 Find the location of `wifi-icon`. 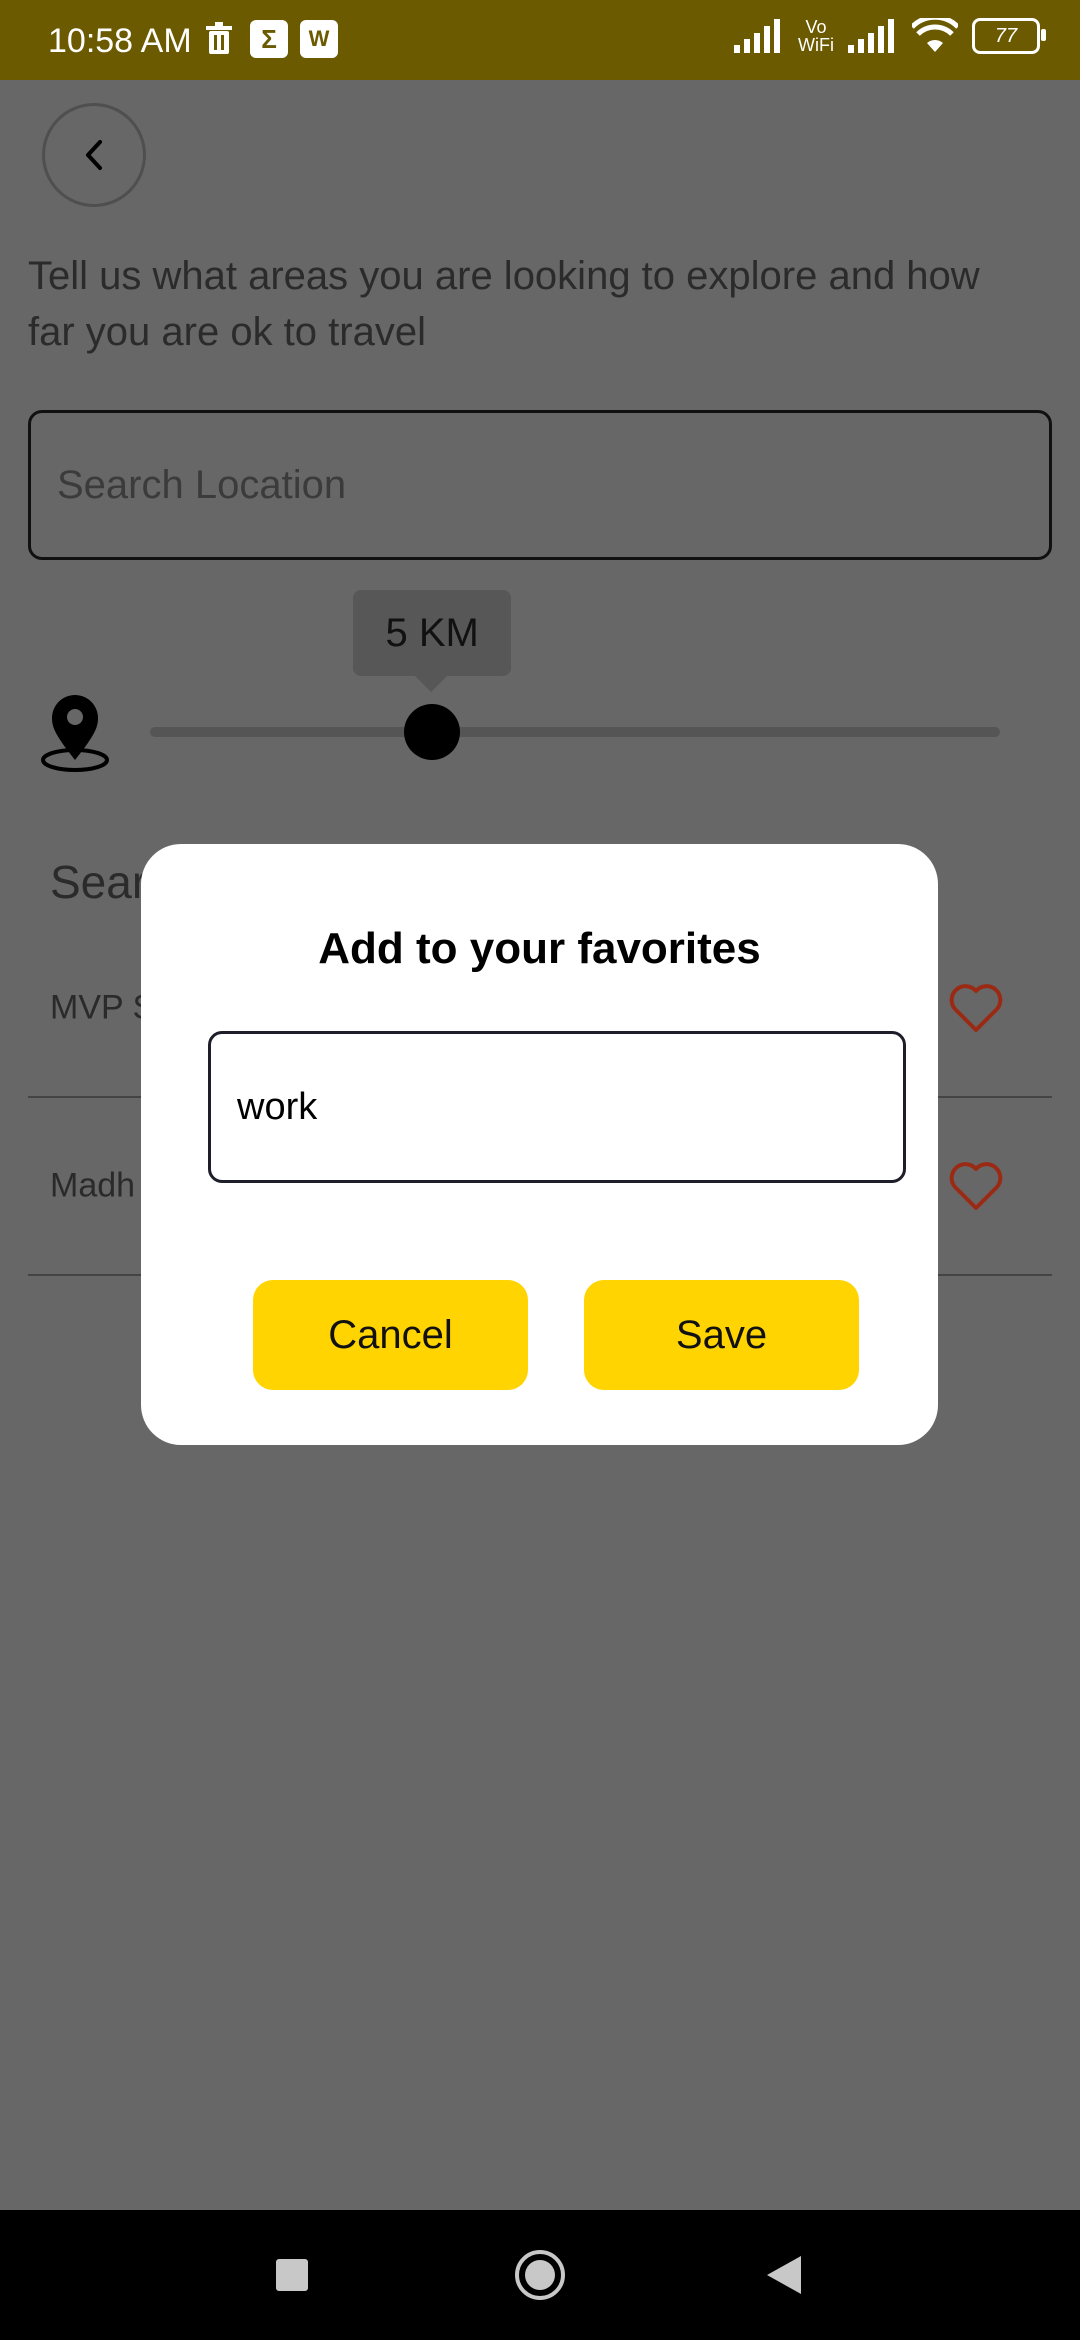

wifi-icon is located at coordinates (935, 35).